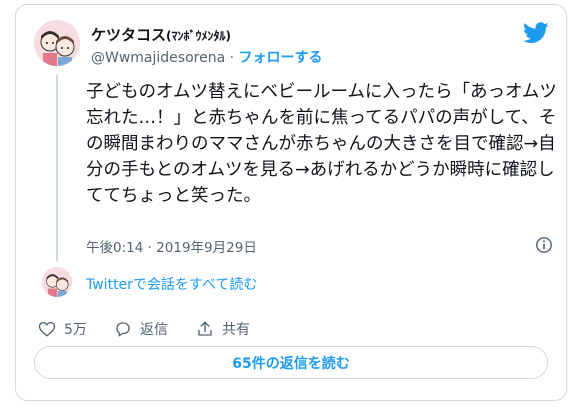 Image resolution: width=573 pixels, height=408 pixels. I want to click on like-button: 5万, so click(62, 329).